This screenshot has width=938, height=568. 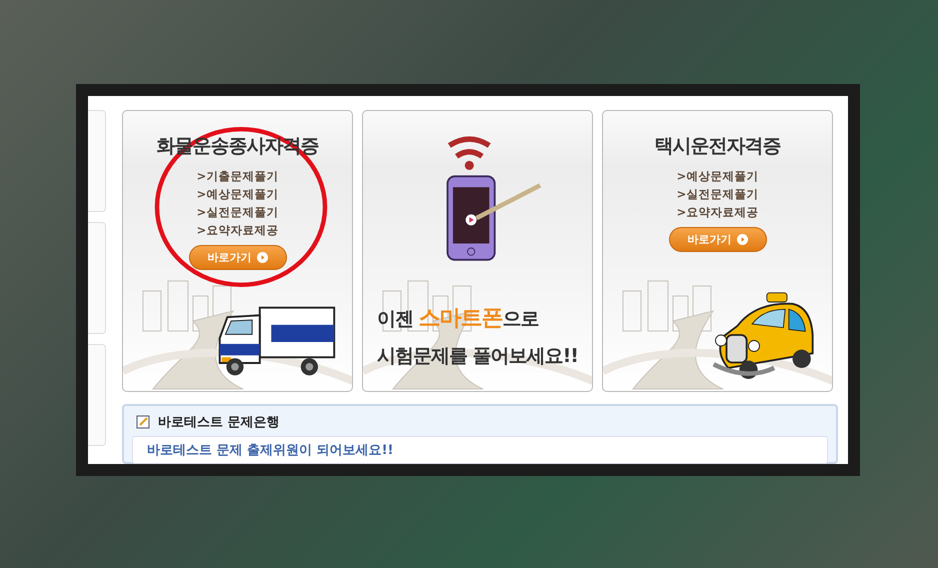 What do you see at coordinates (237, 176) in the screenshot?
I see `menu-link: >기출문제풀기` at bounding box center [237, 176].